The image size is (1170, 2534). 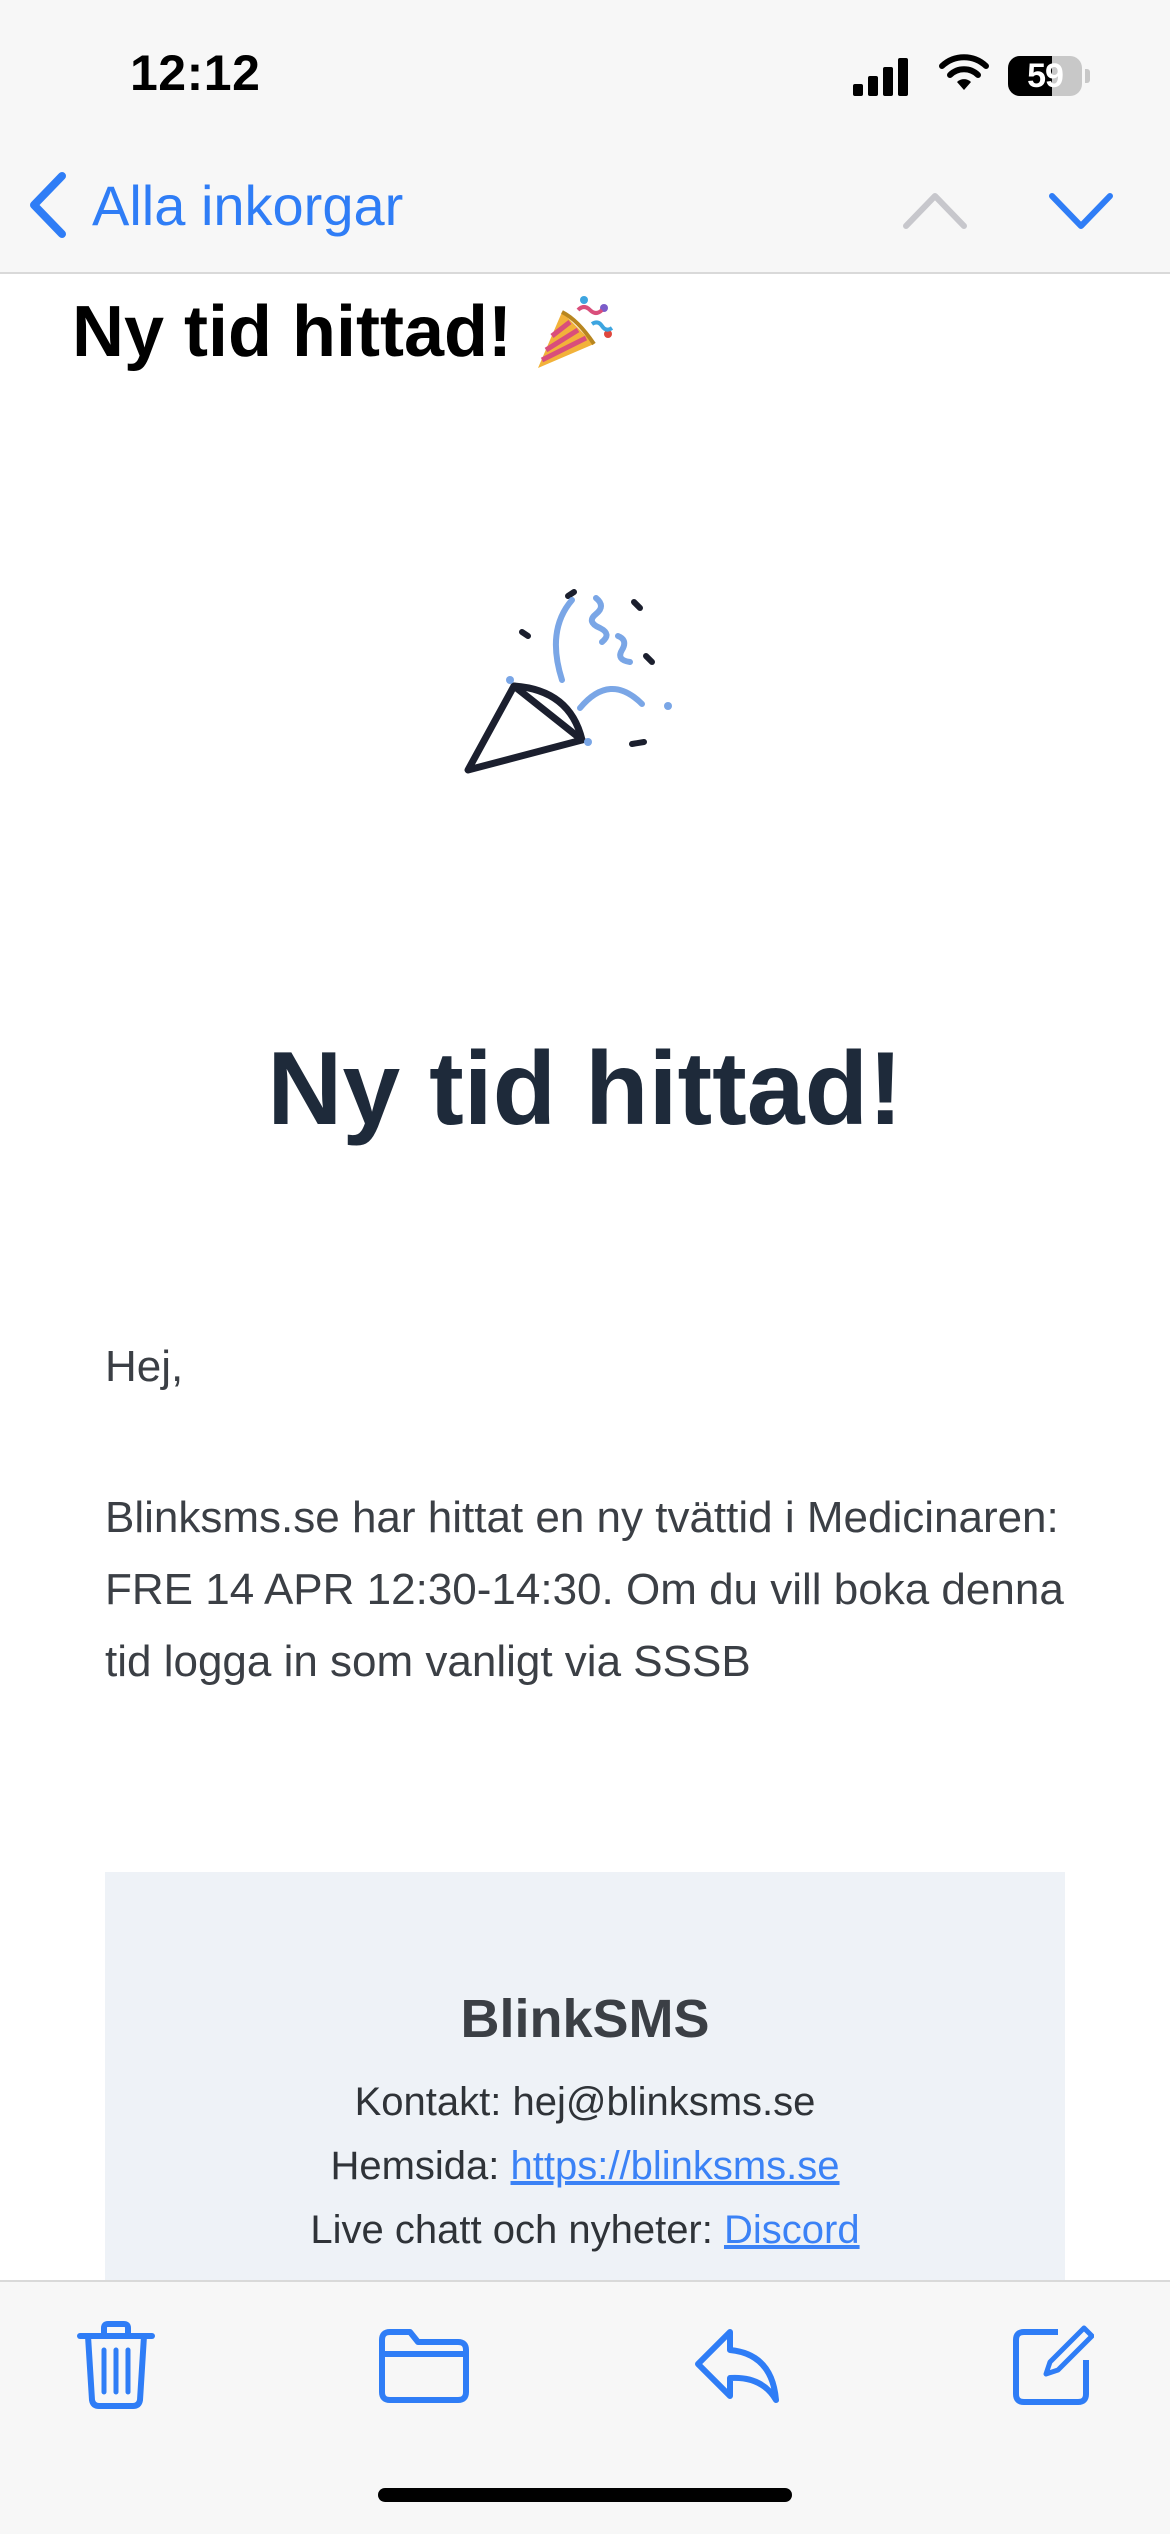 What do you see at coordinates (585, 2495) in the screenshot?
I see `home-indicator` at bounding box center [585, 2495].